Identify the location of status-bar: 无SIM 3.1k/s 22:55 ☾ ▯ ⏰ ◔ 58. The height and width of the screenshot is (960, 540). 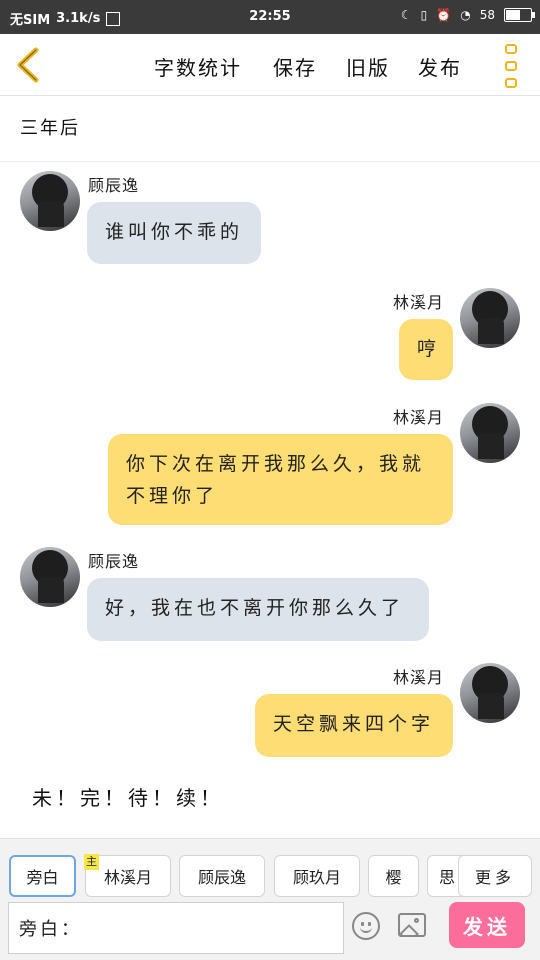
(270, 17).